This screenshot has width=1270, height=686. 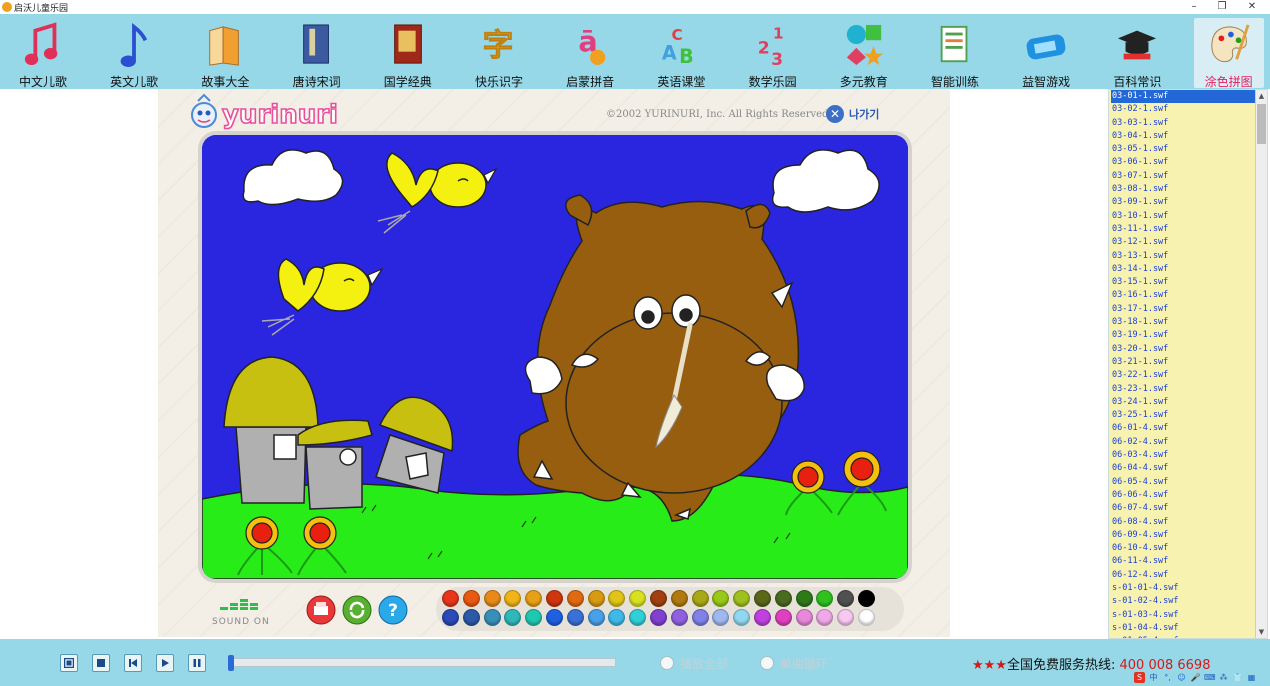 What do you see at coordinates (1194, 7) in the screenshot?
I see `minimize-button: –` at bounding box center [1194, 7].